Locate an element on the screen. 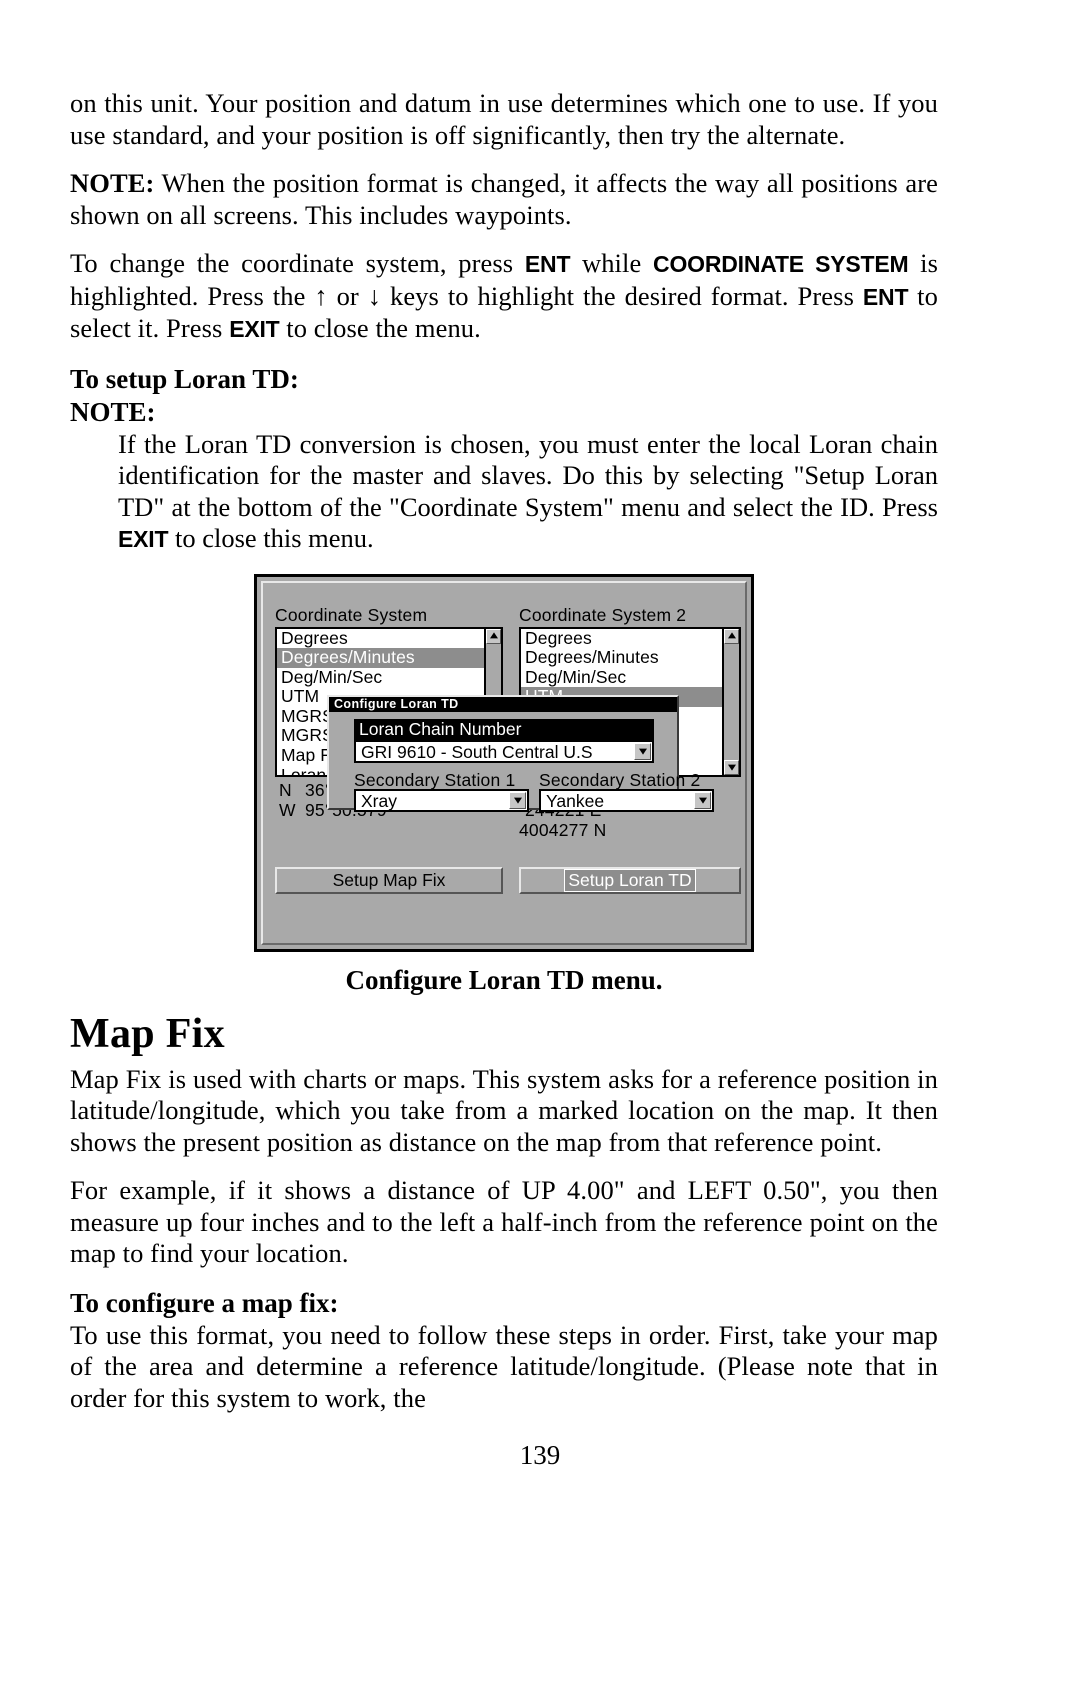 The width and height of the screenshot is (1080, 1682). secondary-station-2-label: Secondary Station 2 is located at coordinates (620, 779).